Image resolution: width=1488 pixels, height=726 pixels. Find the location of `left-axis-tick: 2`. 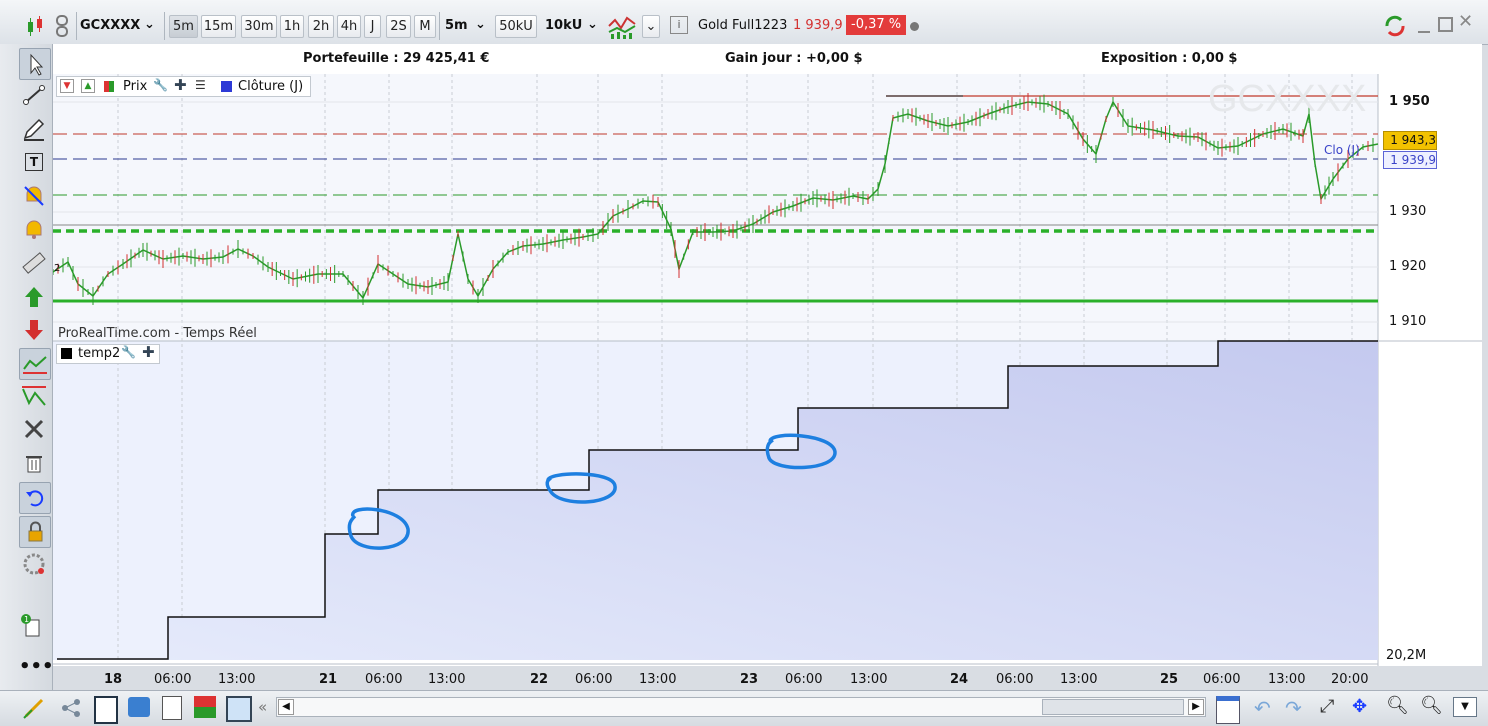

left-axis-tick: 2 is located at coordinates (57, 268).